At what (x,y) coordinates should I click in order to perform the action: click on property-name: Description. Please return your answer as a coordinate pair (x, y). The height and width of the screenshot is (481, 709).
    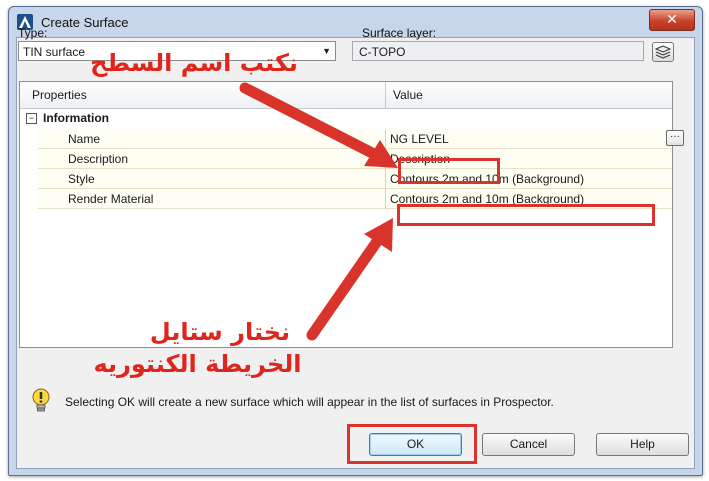
    Looking at the image, I should click on (98, 159).